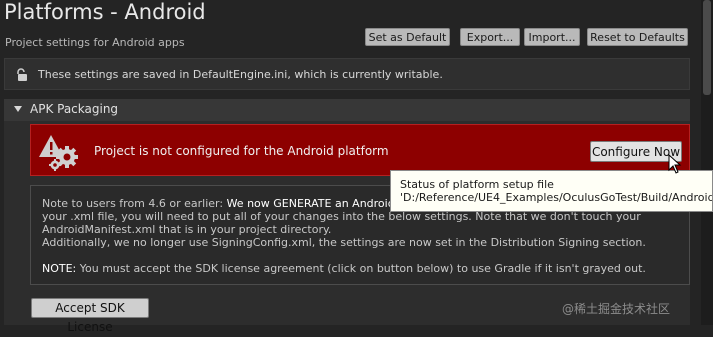  What do you see at coordinates (707, 47) in the screenshot?
I see `scrollbar-thumb` at bounding box center [707, 47].